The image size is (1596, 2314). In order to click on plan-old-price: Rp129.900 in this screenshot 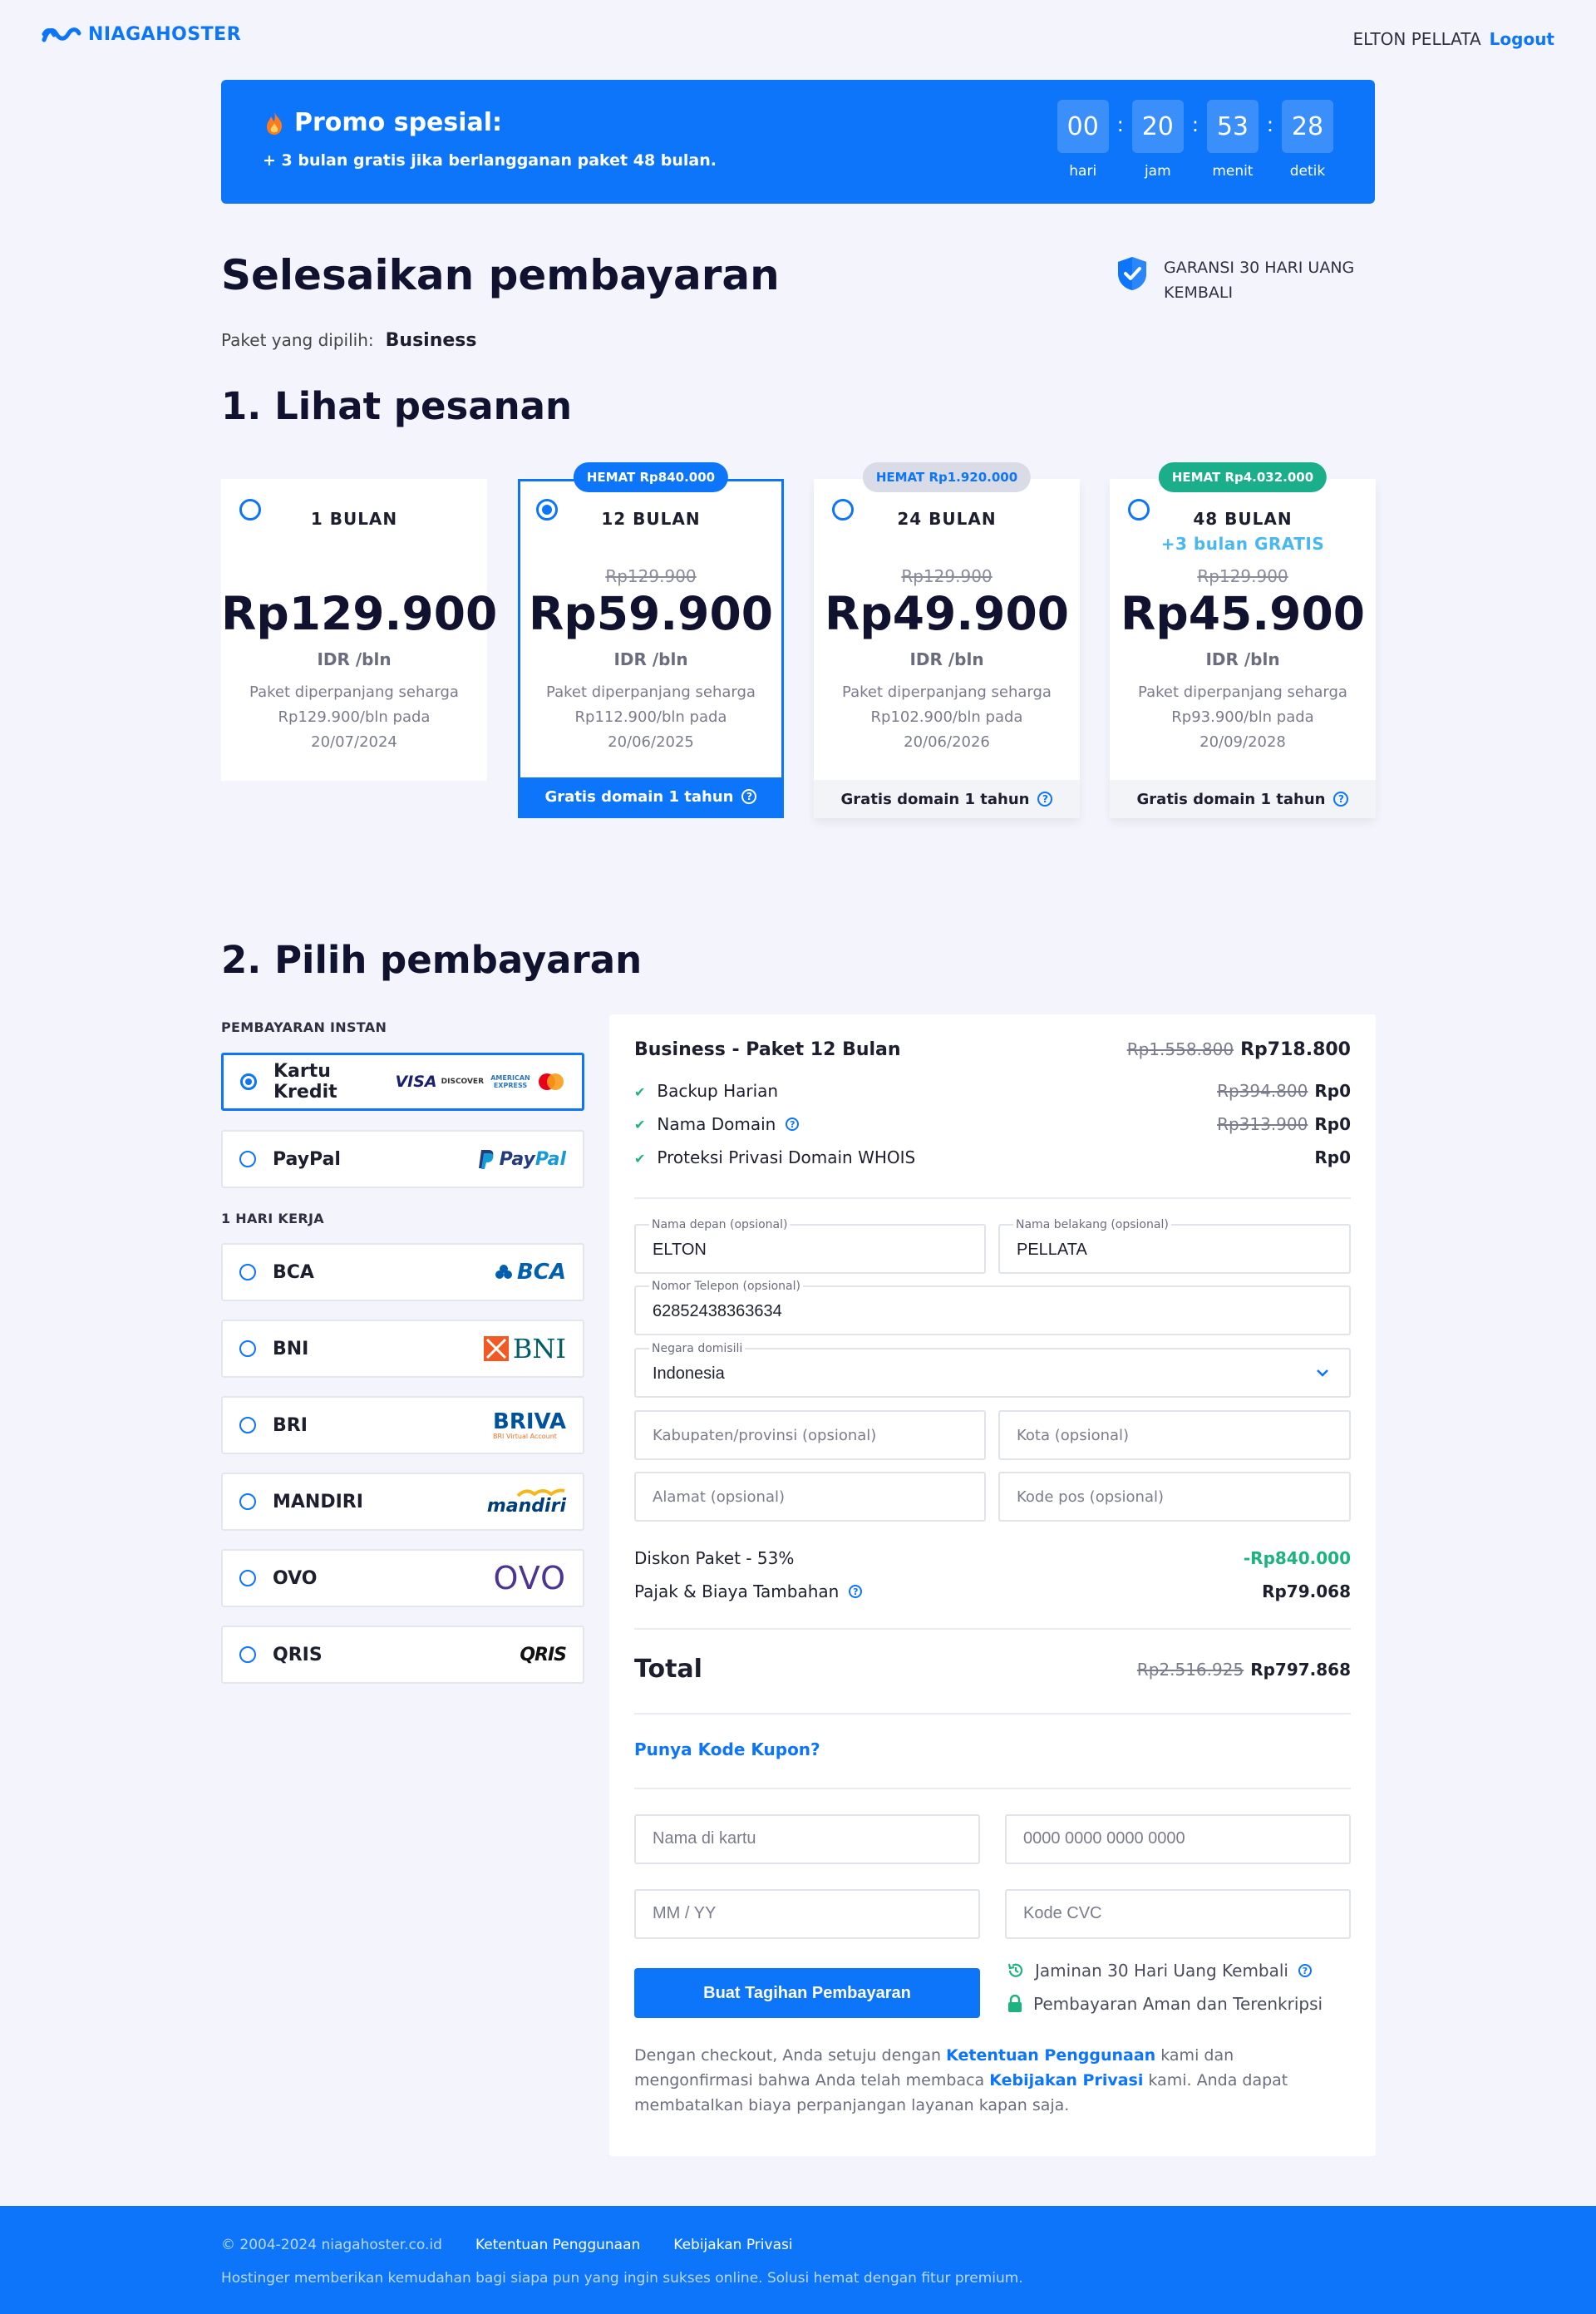, I will do `click(651, 576)`.